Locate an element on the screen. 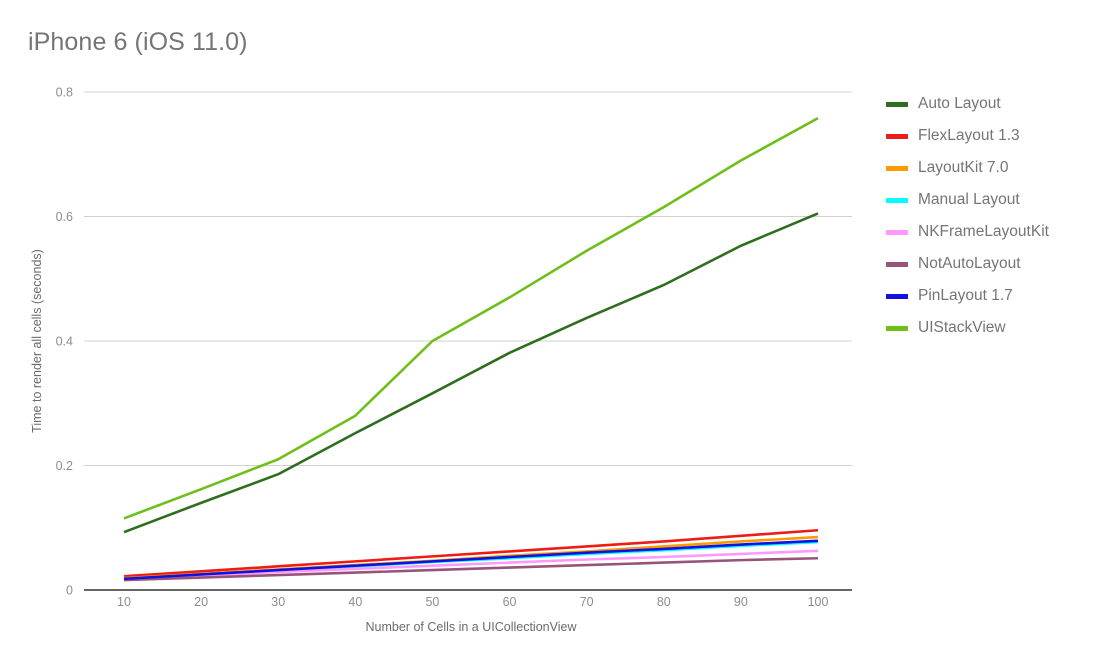 Image resolution: width=1109 pixels, height=658 pixels. x-axis-tick-label: 50 is located at coordinates (432, 602).